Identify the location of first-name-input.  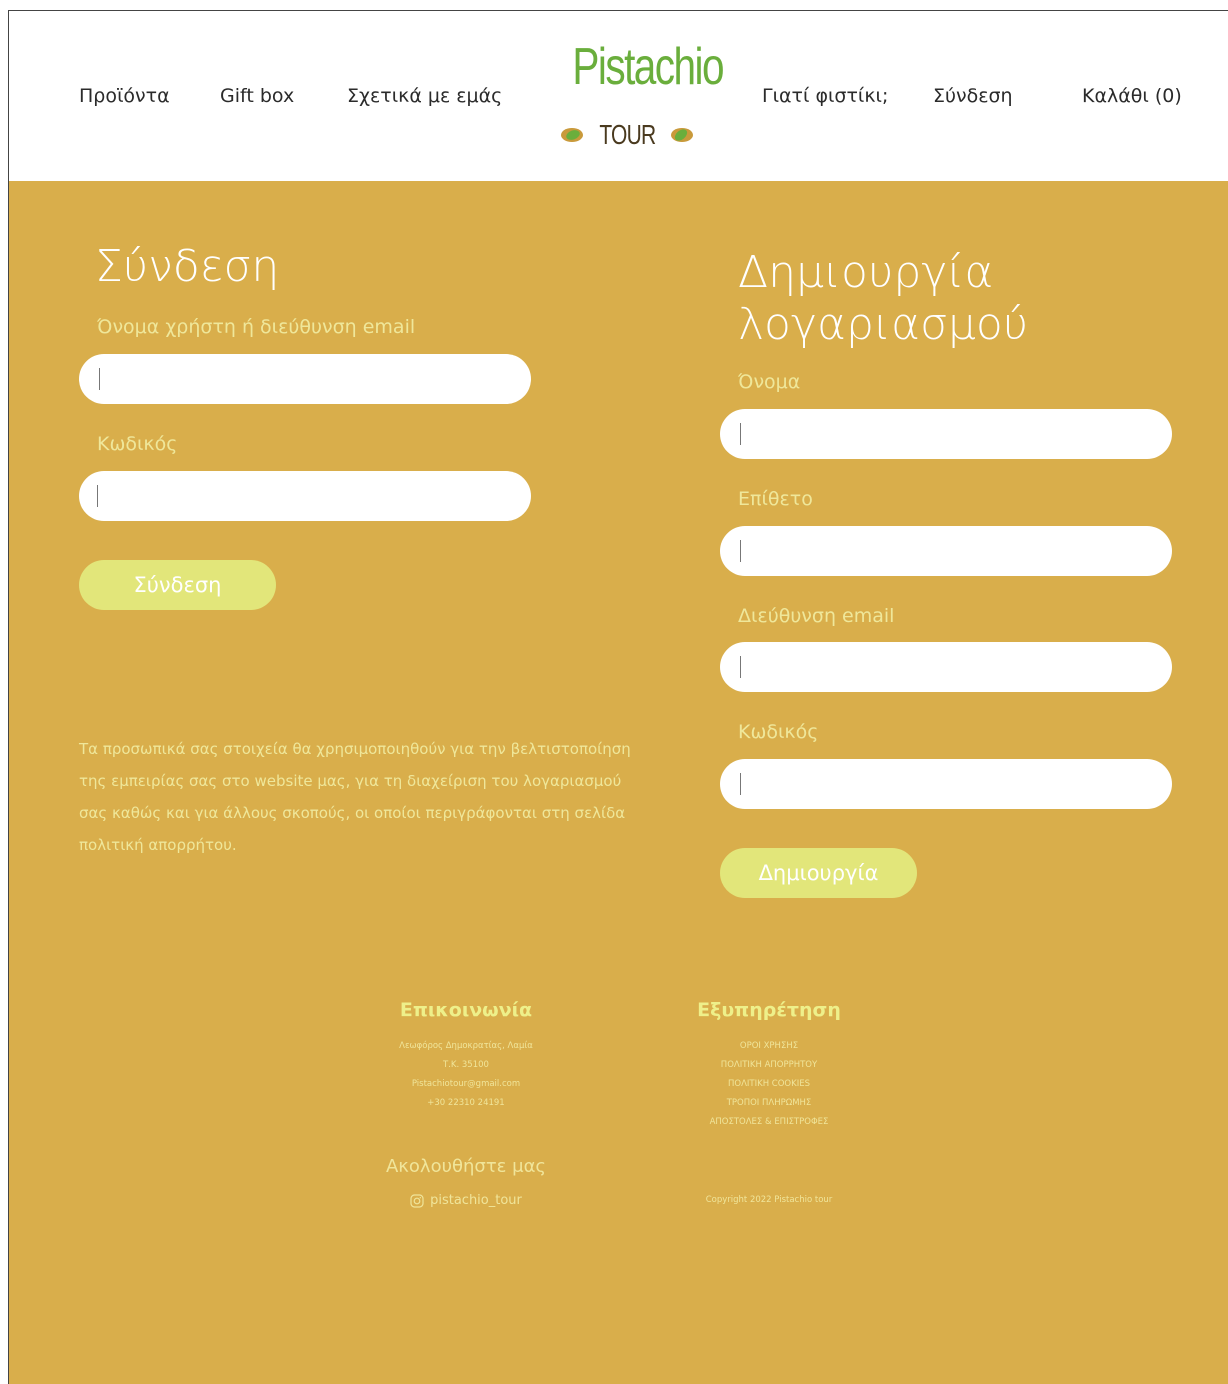
(946, 434).